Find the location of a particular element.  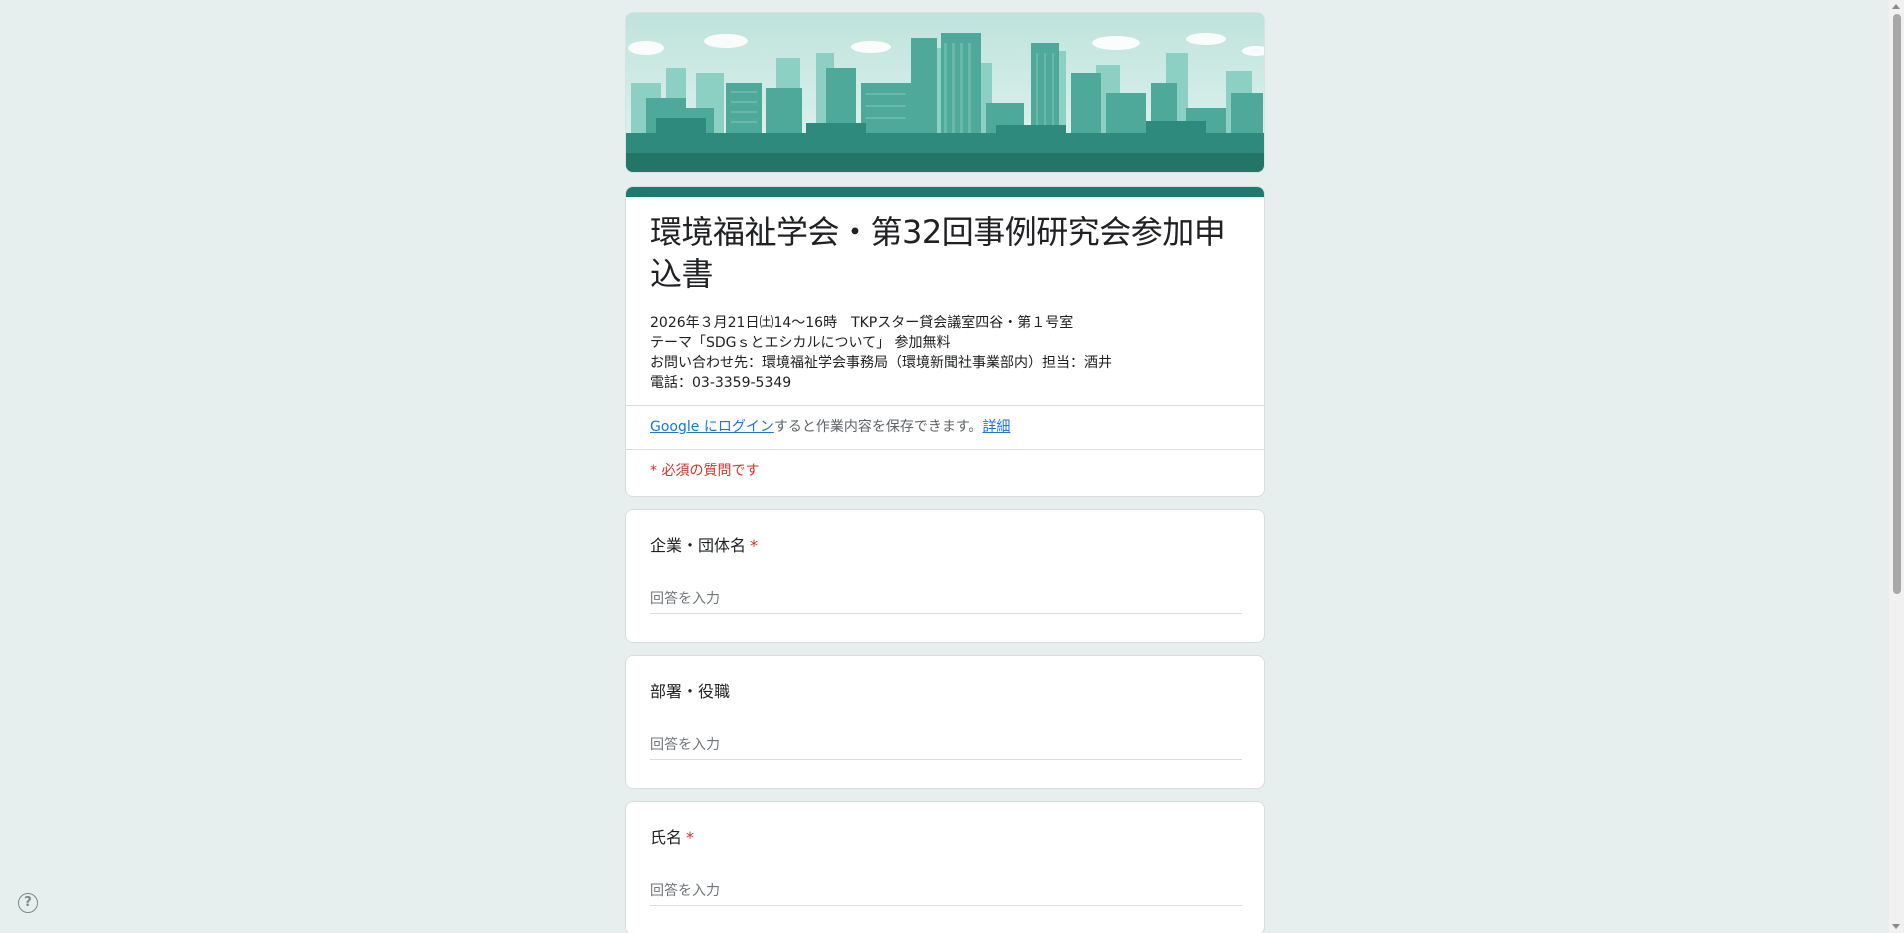

details-link: 詳細 is located at coordinates (996, 427).